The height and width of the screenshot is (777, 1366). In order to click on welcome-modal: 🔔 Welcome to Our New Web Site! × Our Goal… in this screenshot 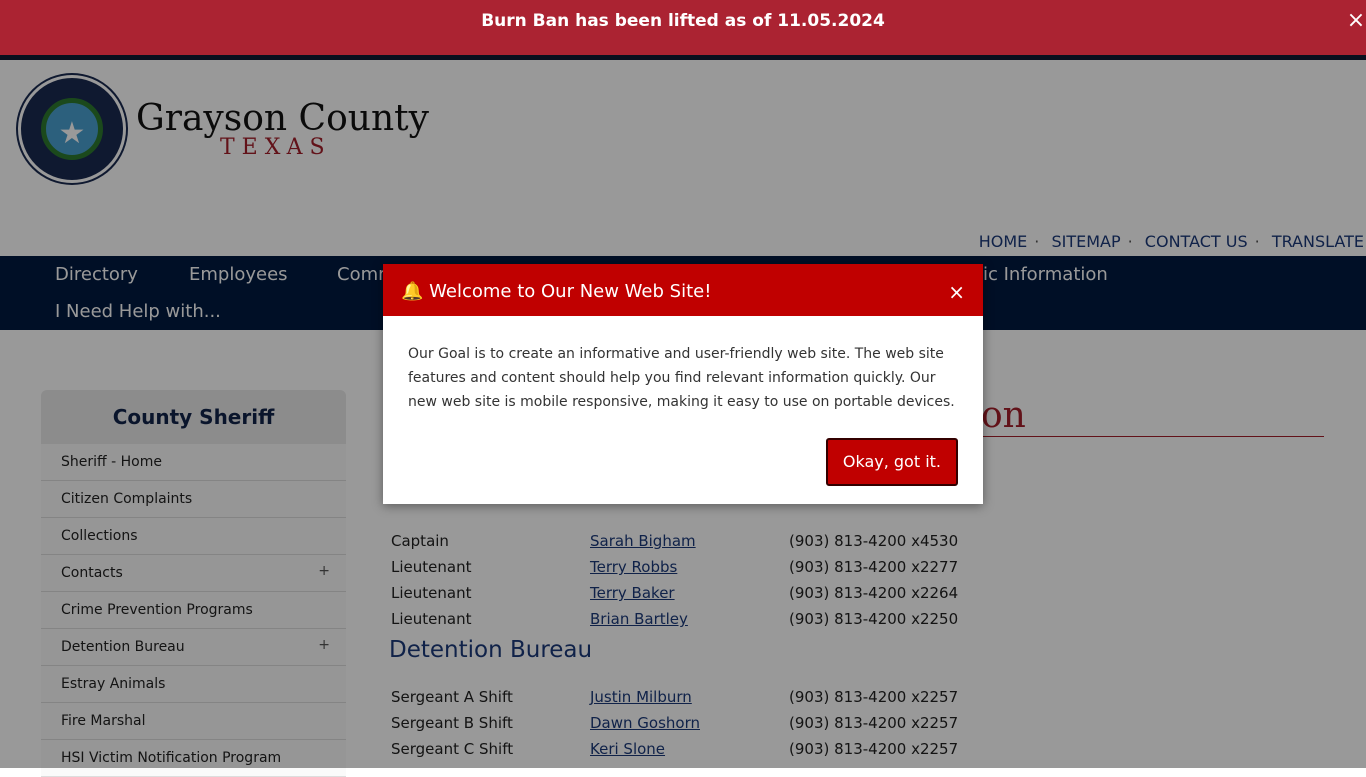, I will do `click(683, 384)`.